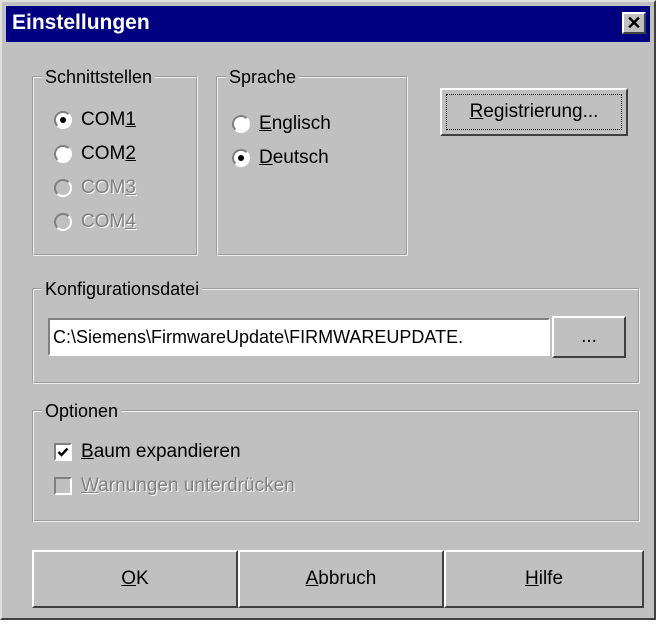  I want to click on ok-button-label: OK, so click(135, 578).